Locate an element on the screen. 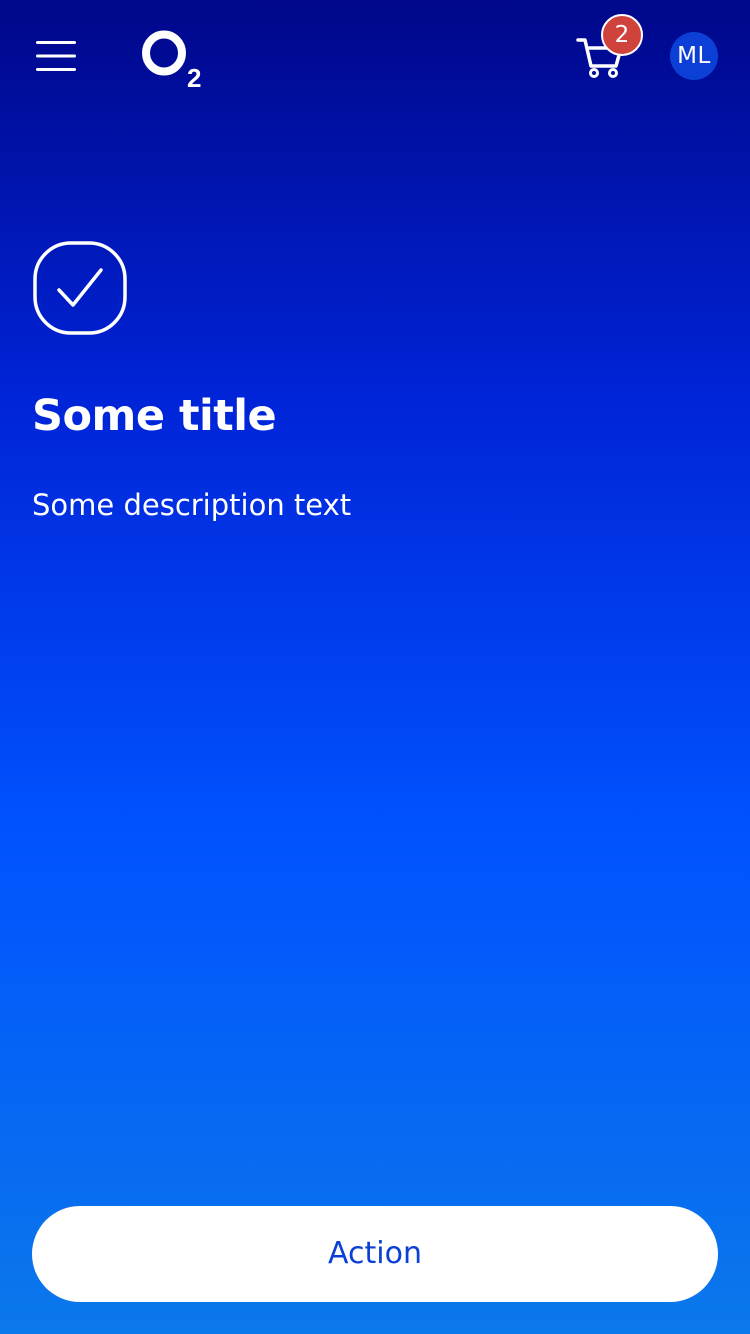  cart-count-badge: 2 is located at coordinates (622, 35).